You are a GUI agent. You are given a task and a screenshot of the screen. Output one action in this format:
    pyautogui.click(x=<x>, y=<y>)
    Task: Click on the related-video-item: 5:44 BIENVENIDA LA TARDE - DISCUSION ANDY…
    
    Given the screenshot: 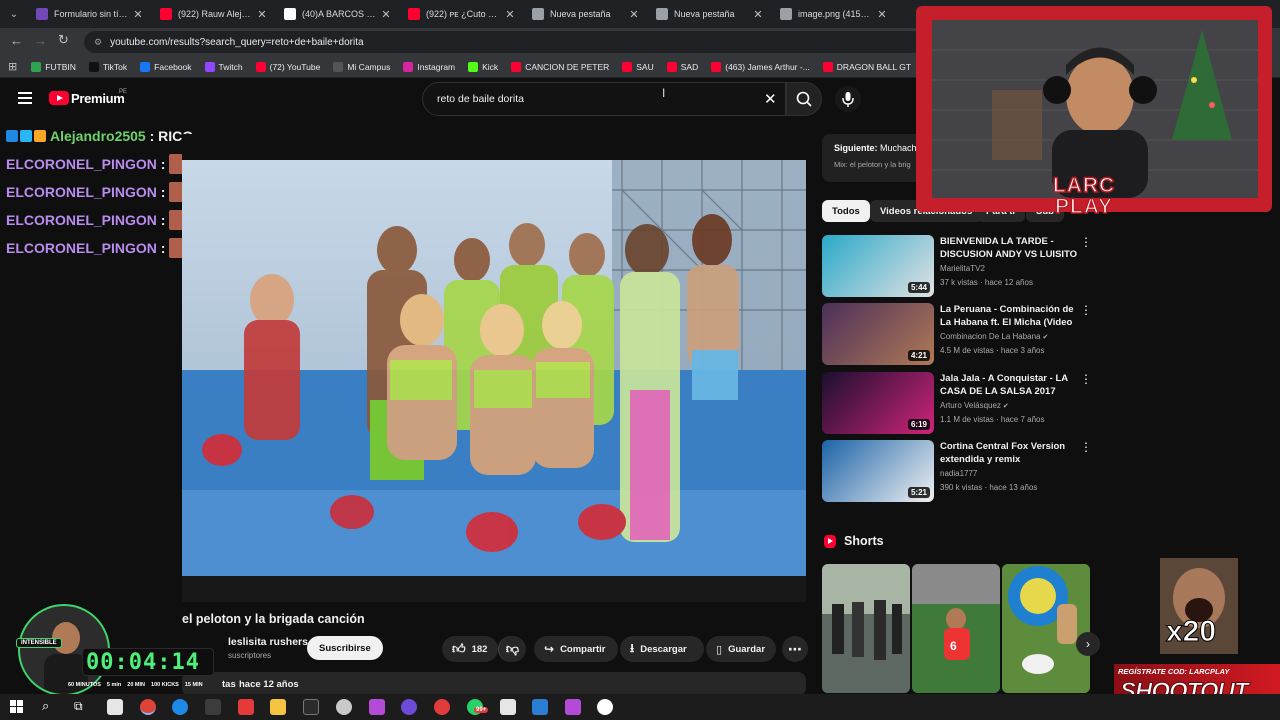 What is the action you would take?
    pyautogui.click(x=957, y=266)
    